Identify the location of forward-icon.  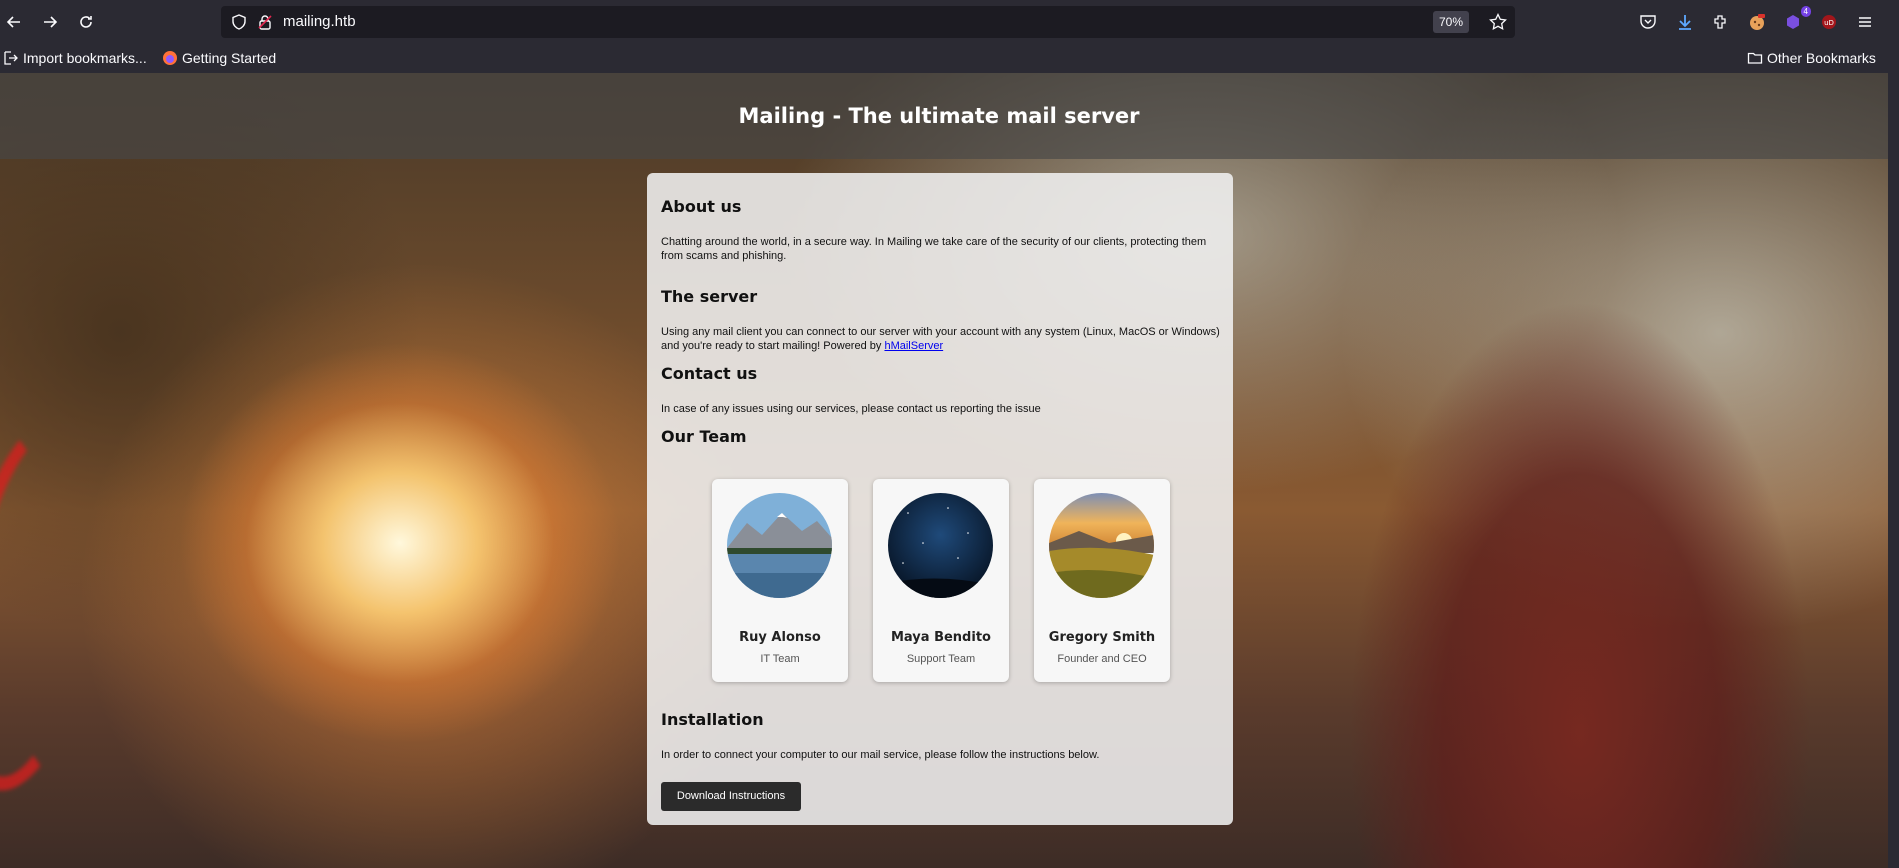
(50, 22).